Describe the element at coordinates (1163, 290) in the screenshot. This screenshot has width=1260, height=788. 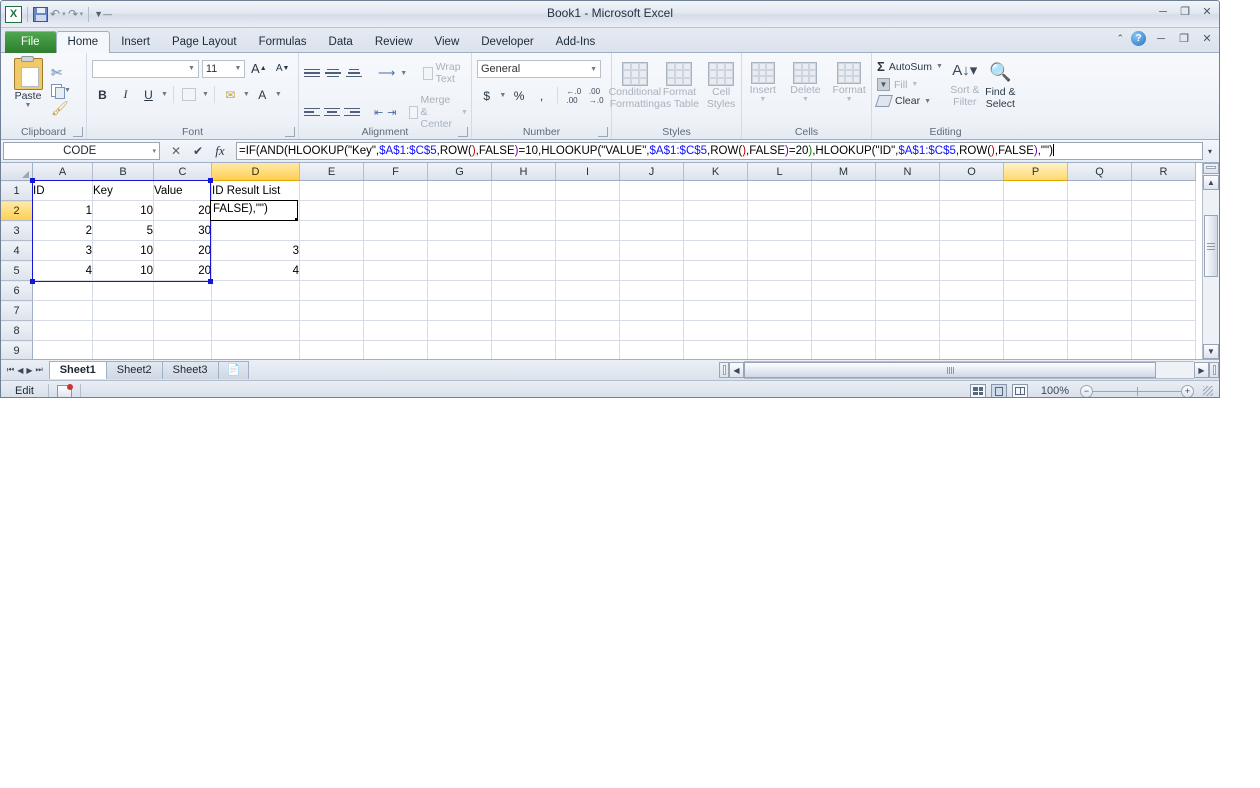
I see `cell-R6` at that location.